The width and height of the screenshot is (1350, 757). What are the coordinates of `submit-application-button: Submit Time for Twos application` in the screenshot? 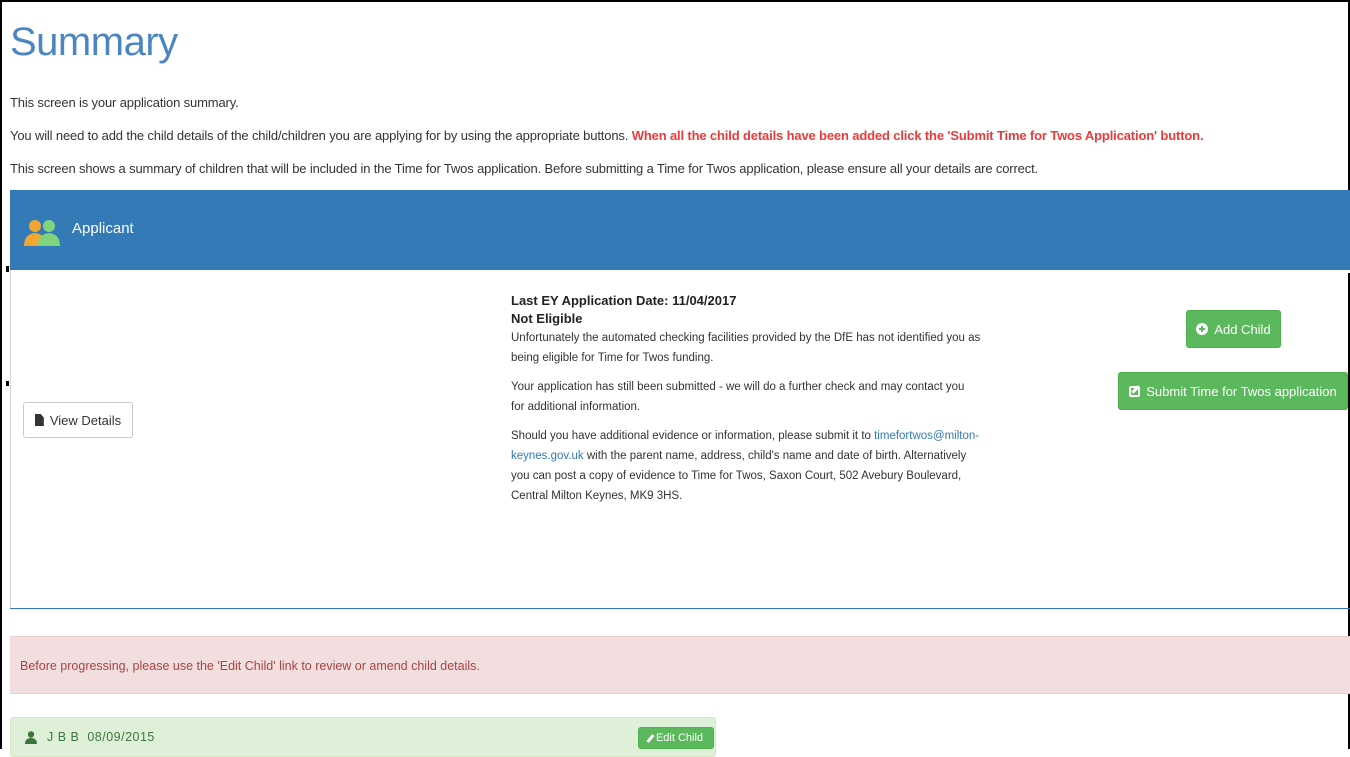 It's located at (1233, 391).